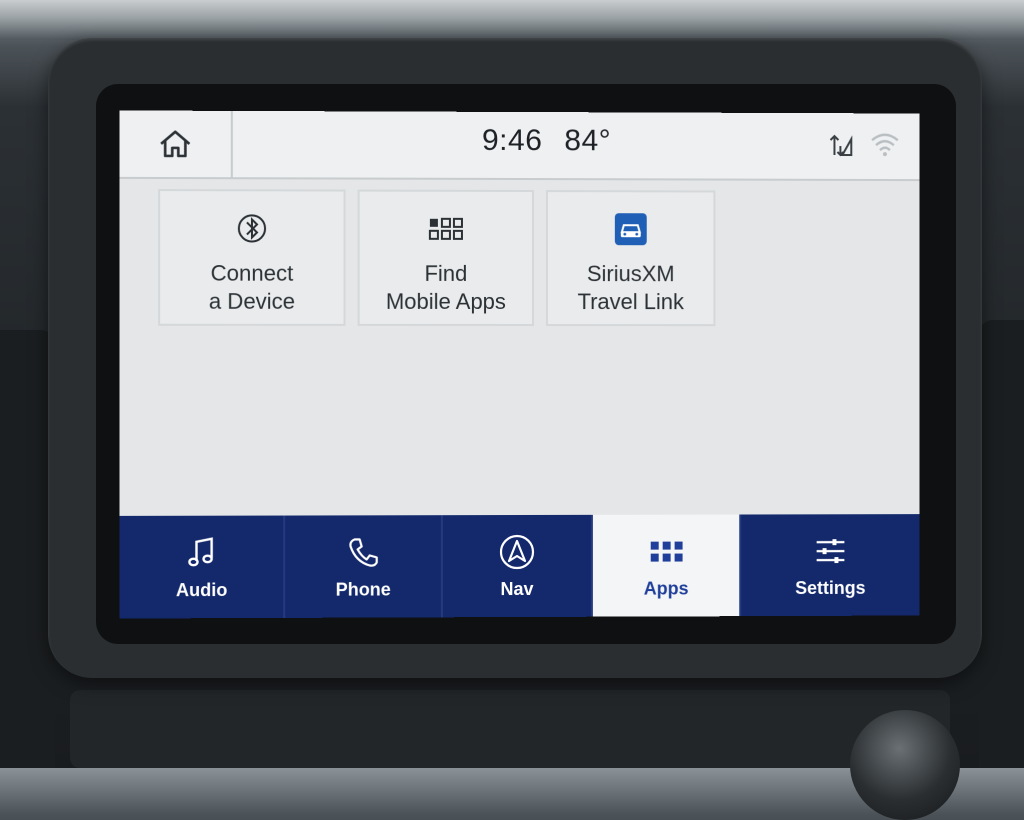 The image size is (1024, 820). I want to click on nav-apps: Apps, so click(667, 565).